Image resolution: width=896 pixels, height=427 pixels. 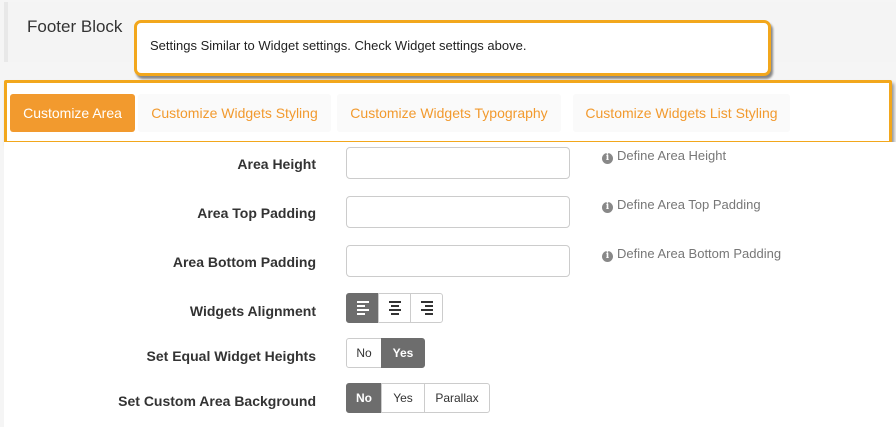 What do you see at coordinates (681, 113) in the screenshot?
I see `tab-customize-widgets-list-styling: Customize Widgets List Styling` at bounding box center [681, 113].